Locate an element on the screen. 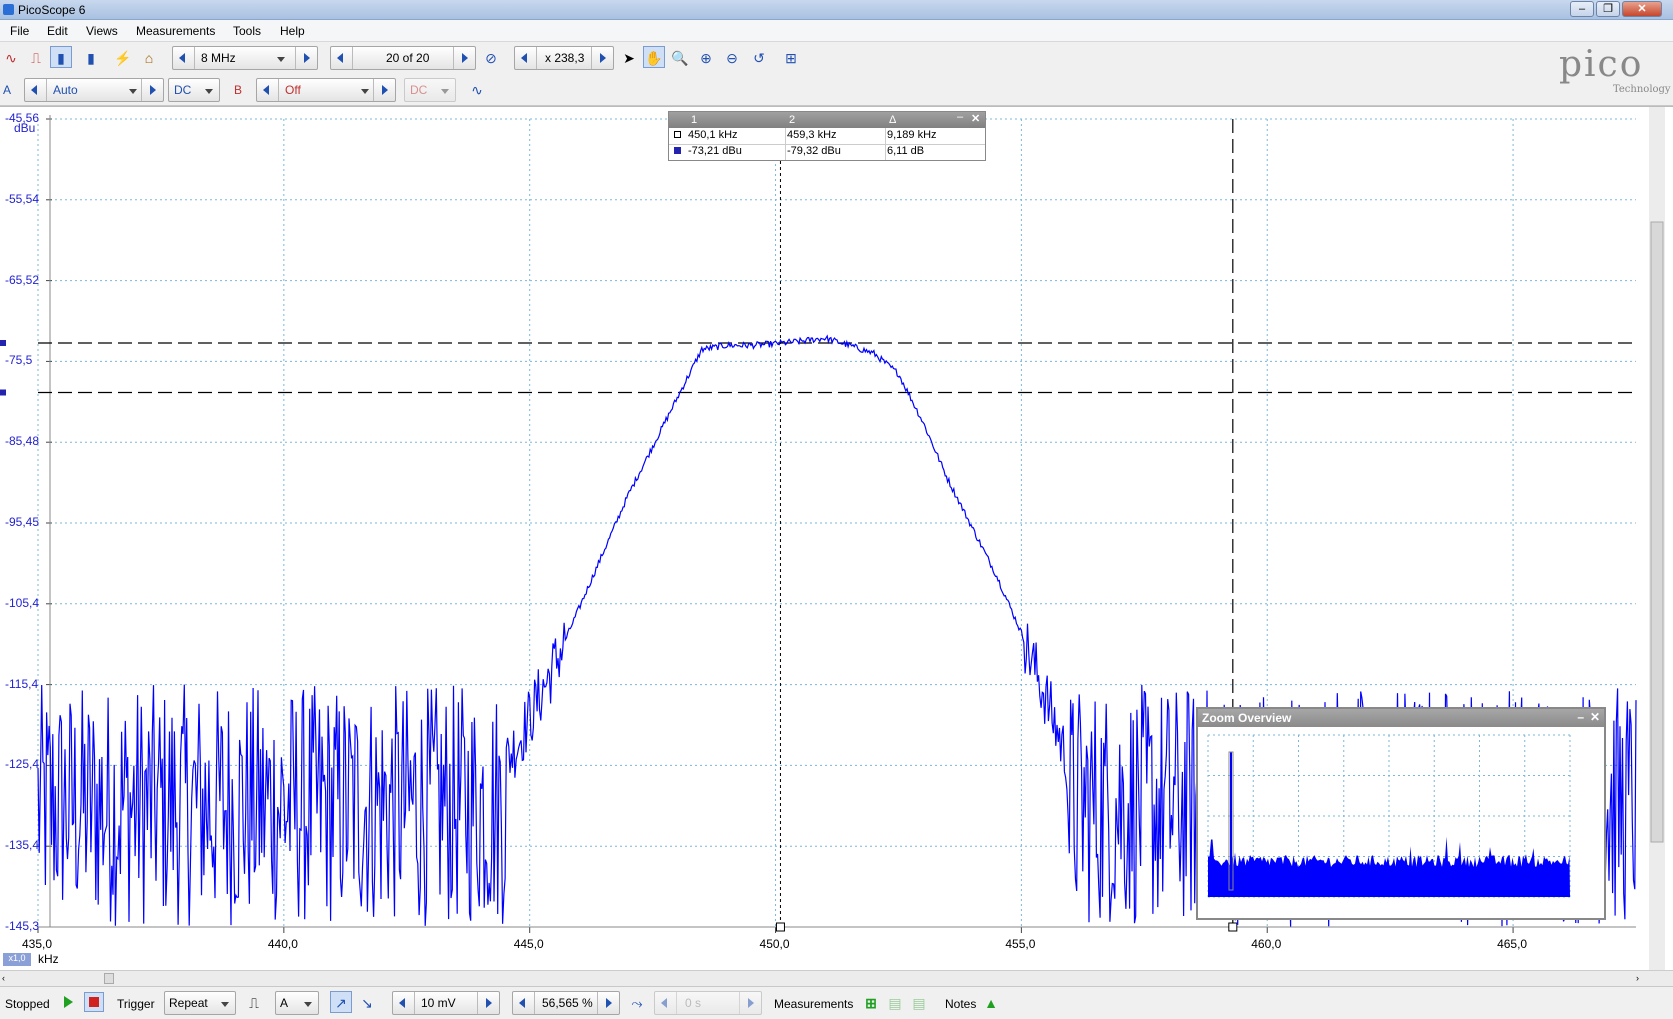 This screenshot has width=1673, height=1019. channel-b-range-decrease-button is located at coordinates (268, 90).